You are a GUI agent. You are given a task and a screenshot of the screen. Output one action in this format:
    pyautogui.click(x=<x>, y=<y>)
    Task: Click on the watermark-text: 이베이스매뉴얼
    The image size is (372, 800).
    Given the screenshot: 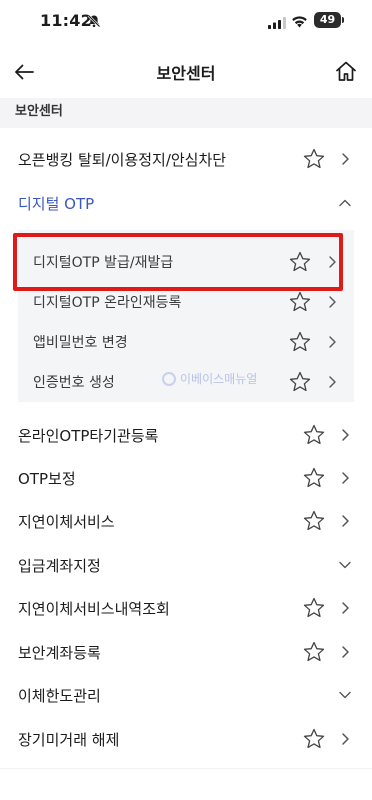 What is the action you would take?
    pyautogui.click(x=219, y=379)
    